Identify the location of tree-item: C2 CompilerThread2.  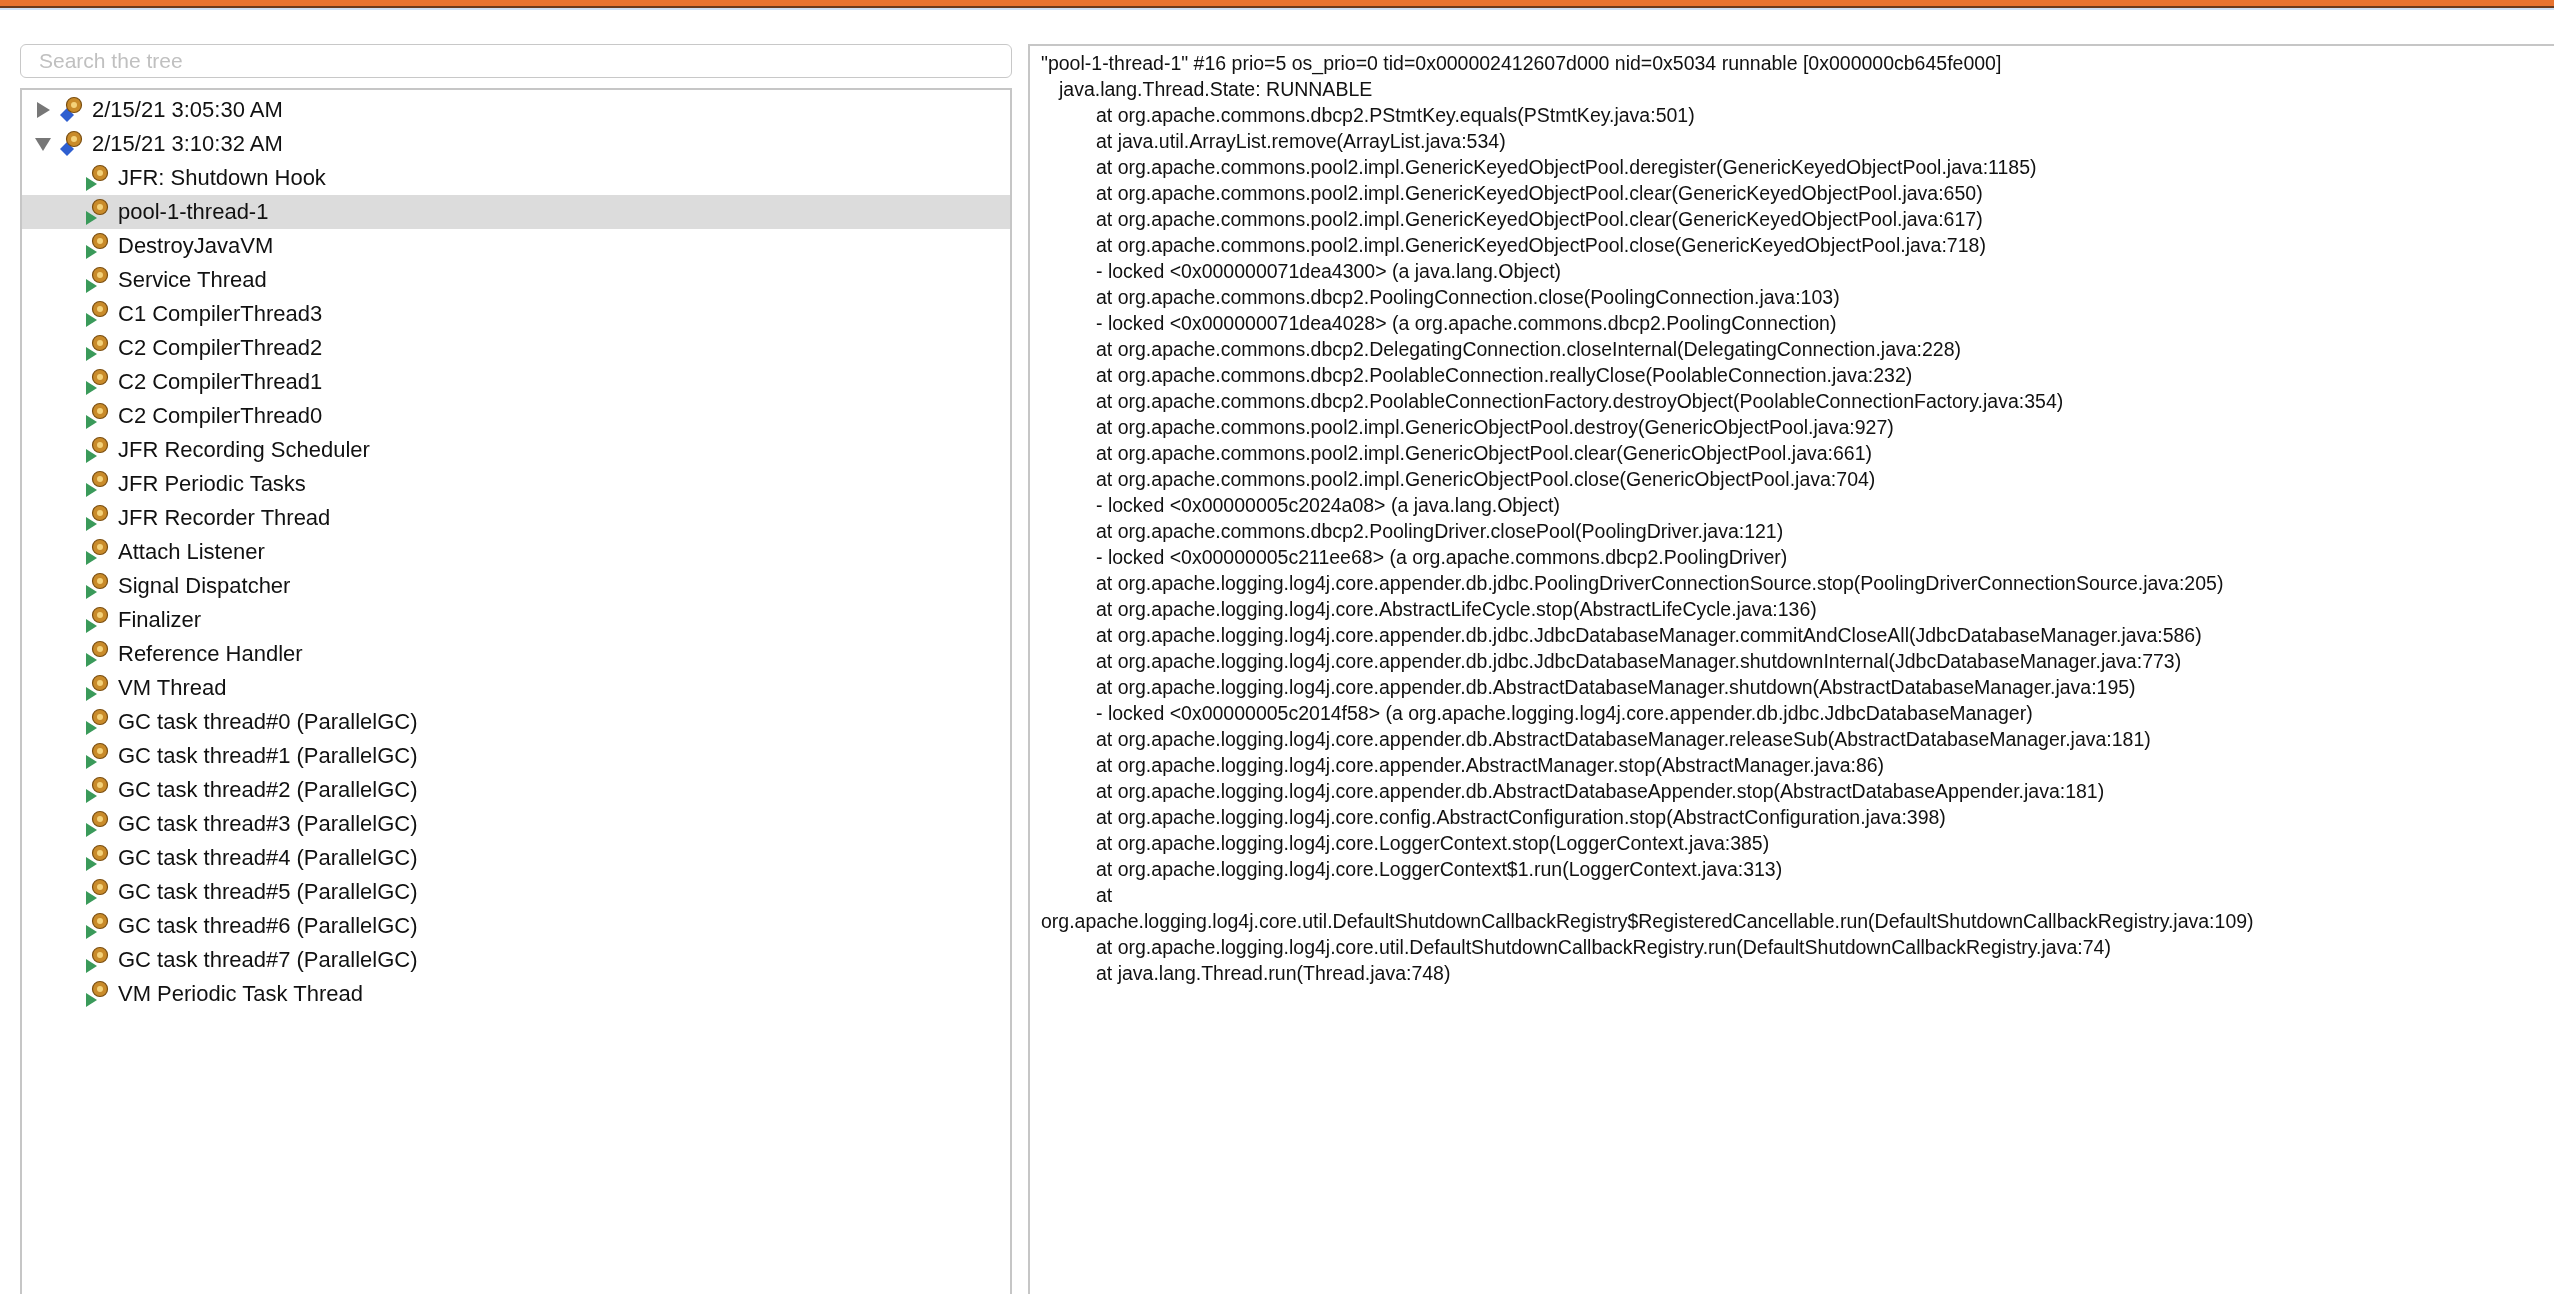
(516, 348).